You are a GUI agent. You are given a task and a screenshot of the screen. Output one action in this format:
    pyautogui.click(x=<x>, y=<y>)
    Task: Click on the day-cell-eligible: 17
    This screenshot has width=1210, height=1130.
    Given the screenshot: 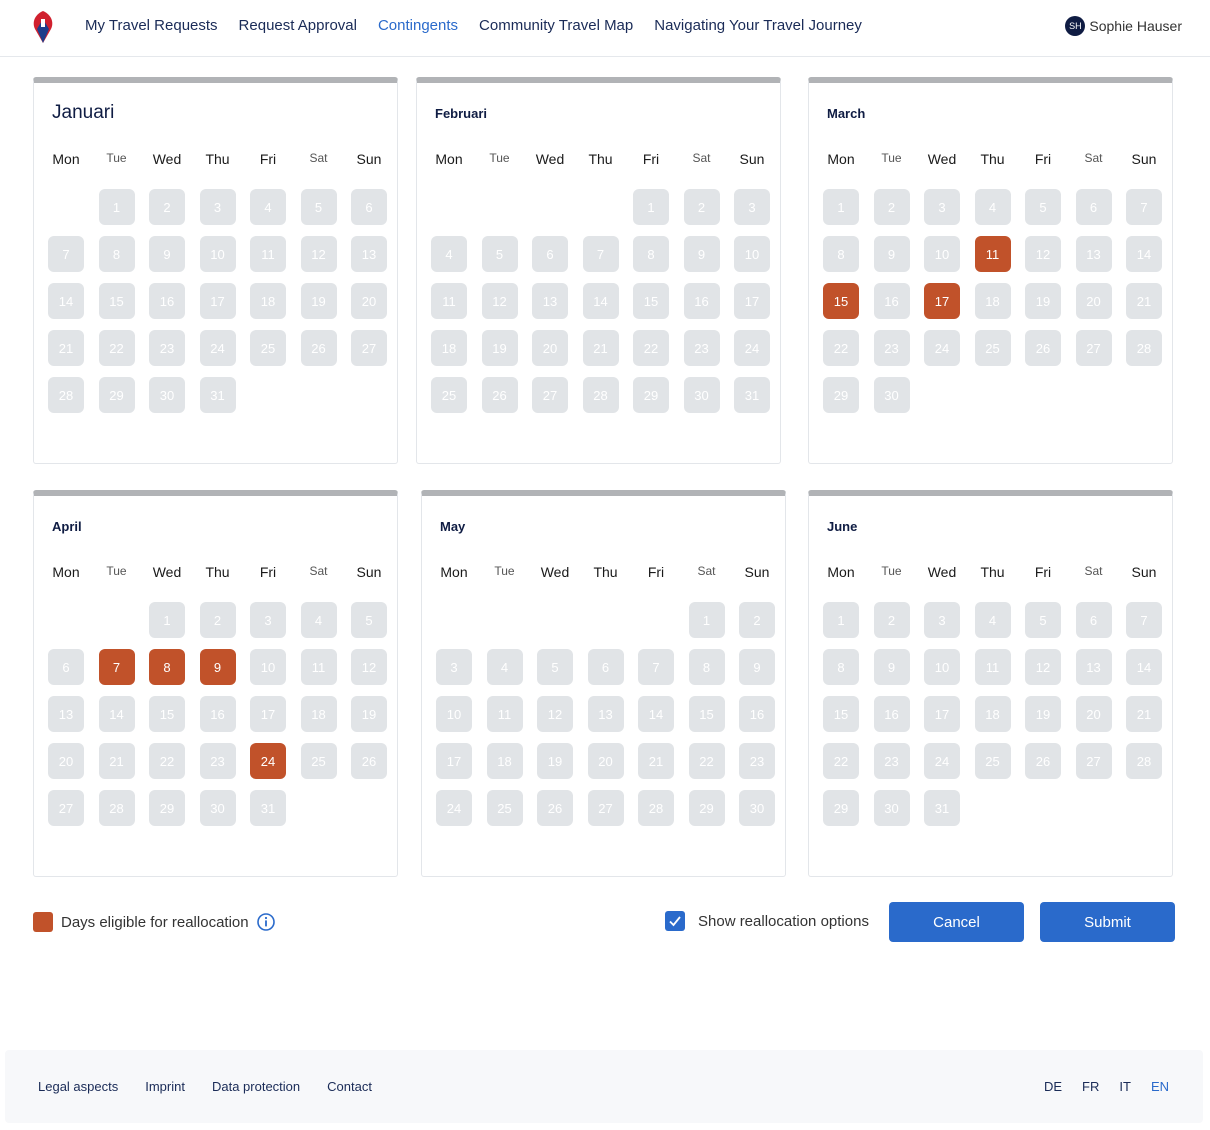 What is the action you would take?
    pyautogui.click(x=942, y=301)
    